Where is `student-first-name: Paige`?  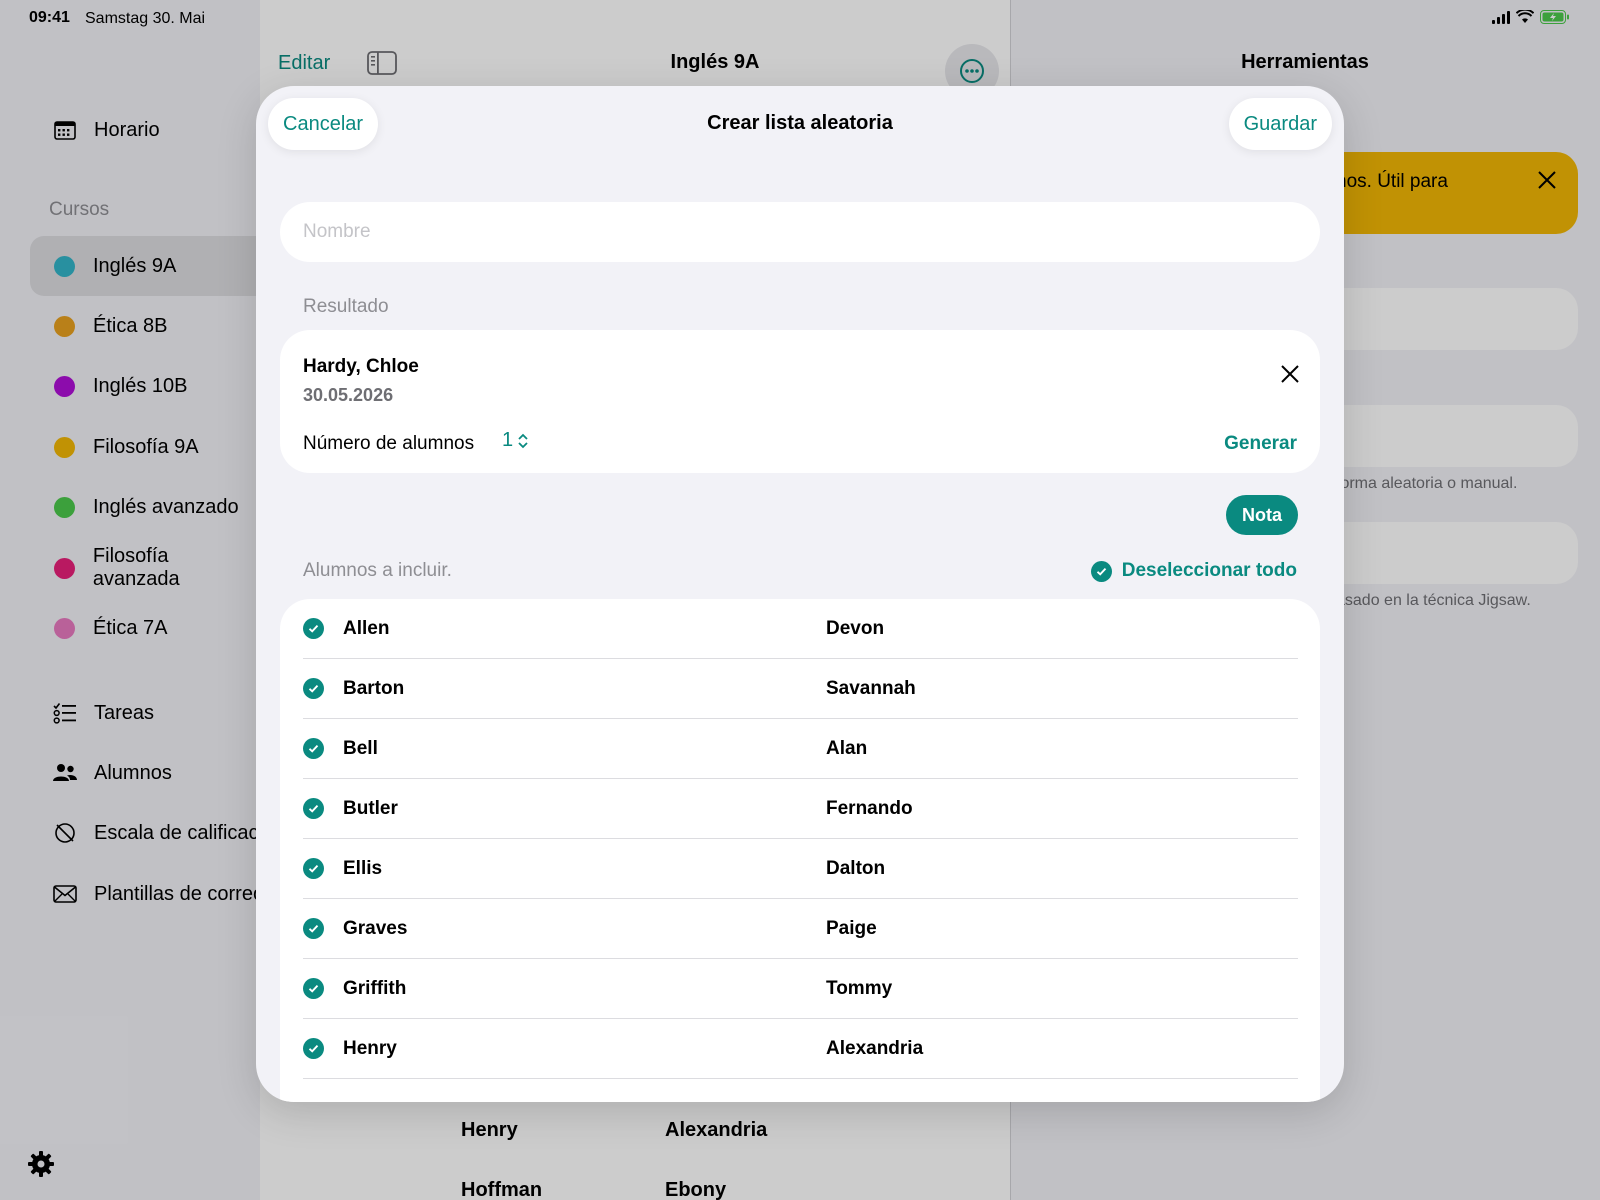 student-first-name: Paige is located at coordinates (851, 928).